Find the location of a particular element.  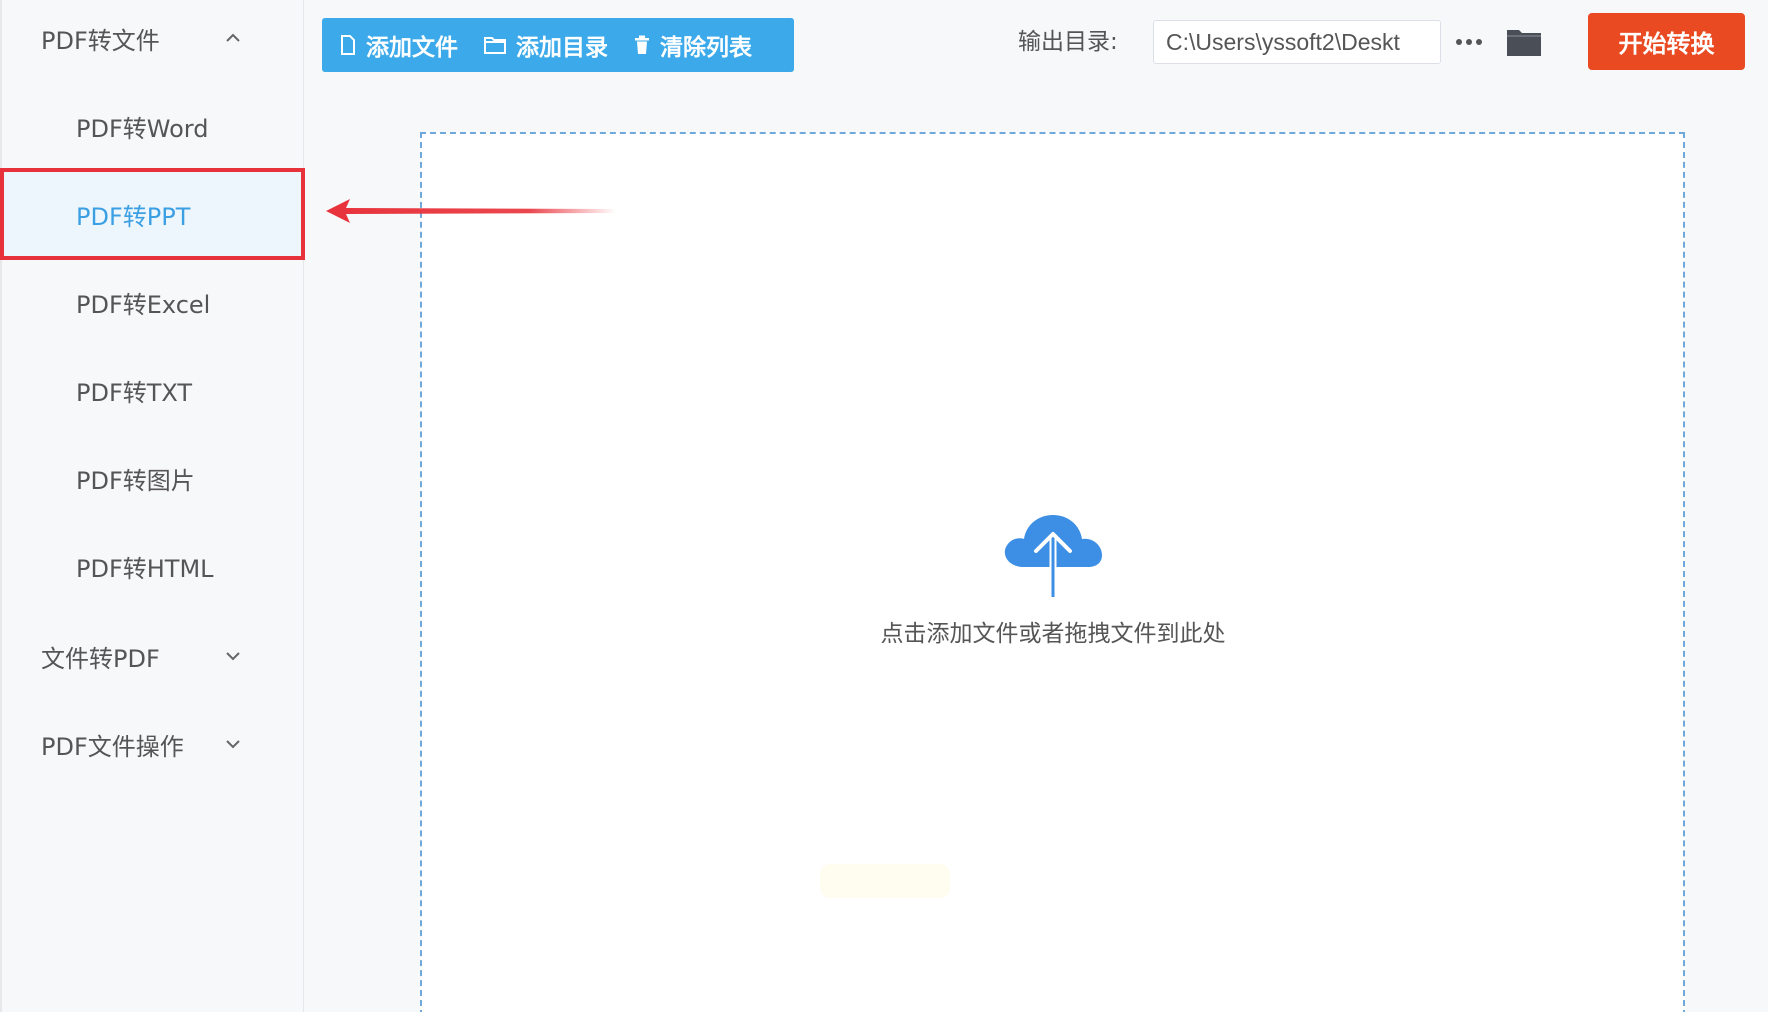

sidebar-item-label: PDF转PPT is located at coordinates (133, 216).